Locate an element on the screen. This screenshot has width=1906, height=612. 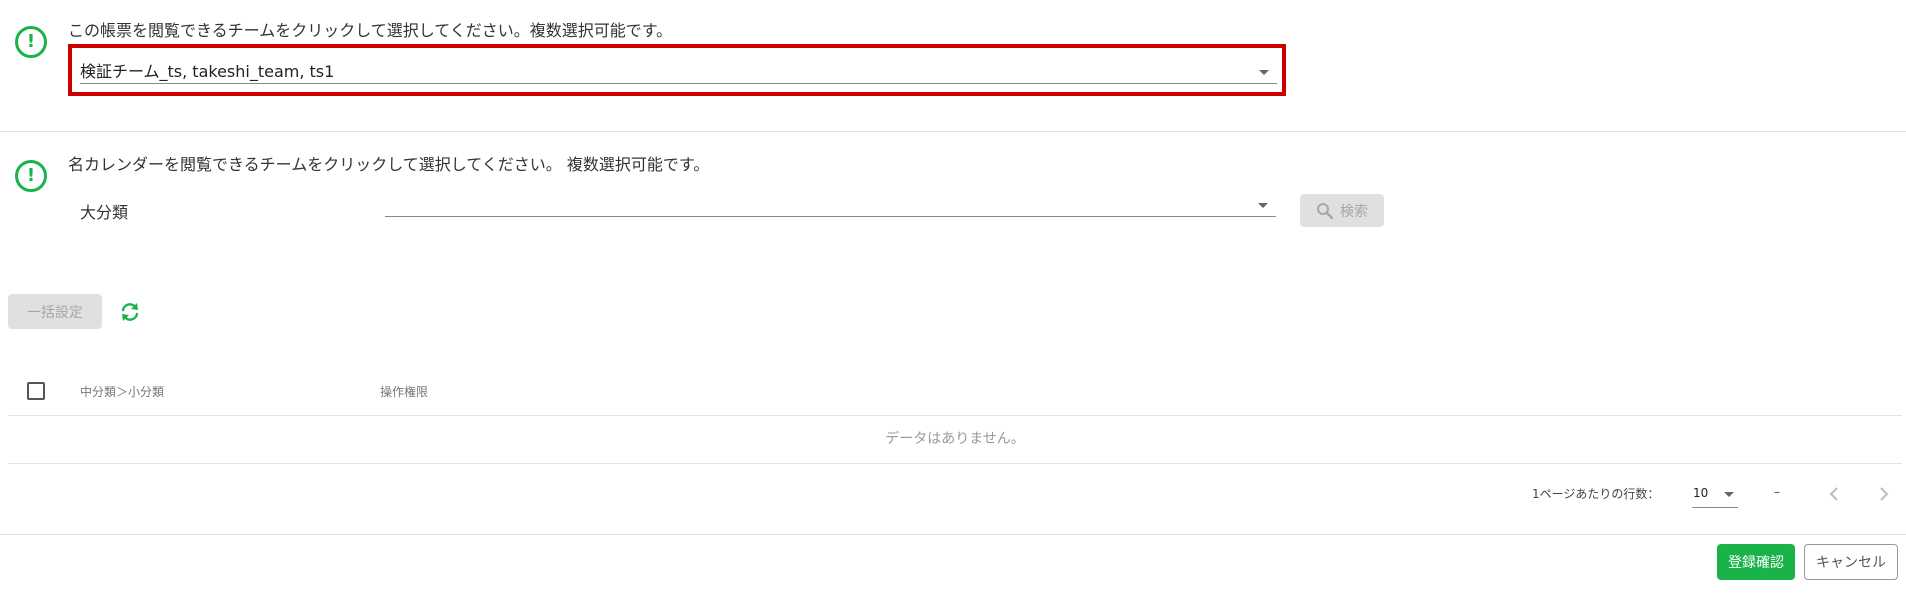
page-range: – is located at coordinates (1777, 492).